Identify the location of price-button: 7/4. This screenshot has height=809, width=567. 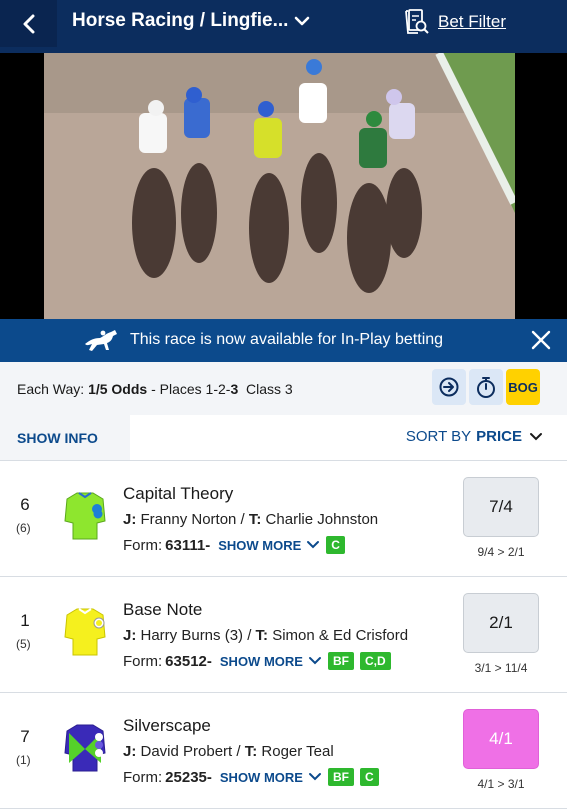
(501, 507).